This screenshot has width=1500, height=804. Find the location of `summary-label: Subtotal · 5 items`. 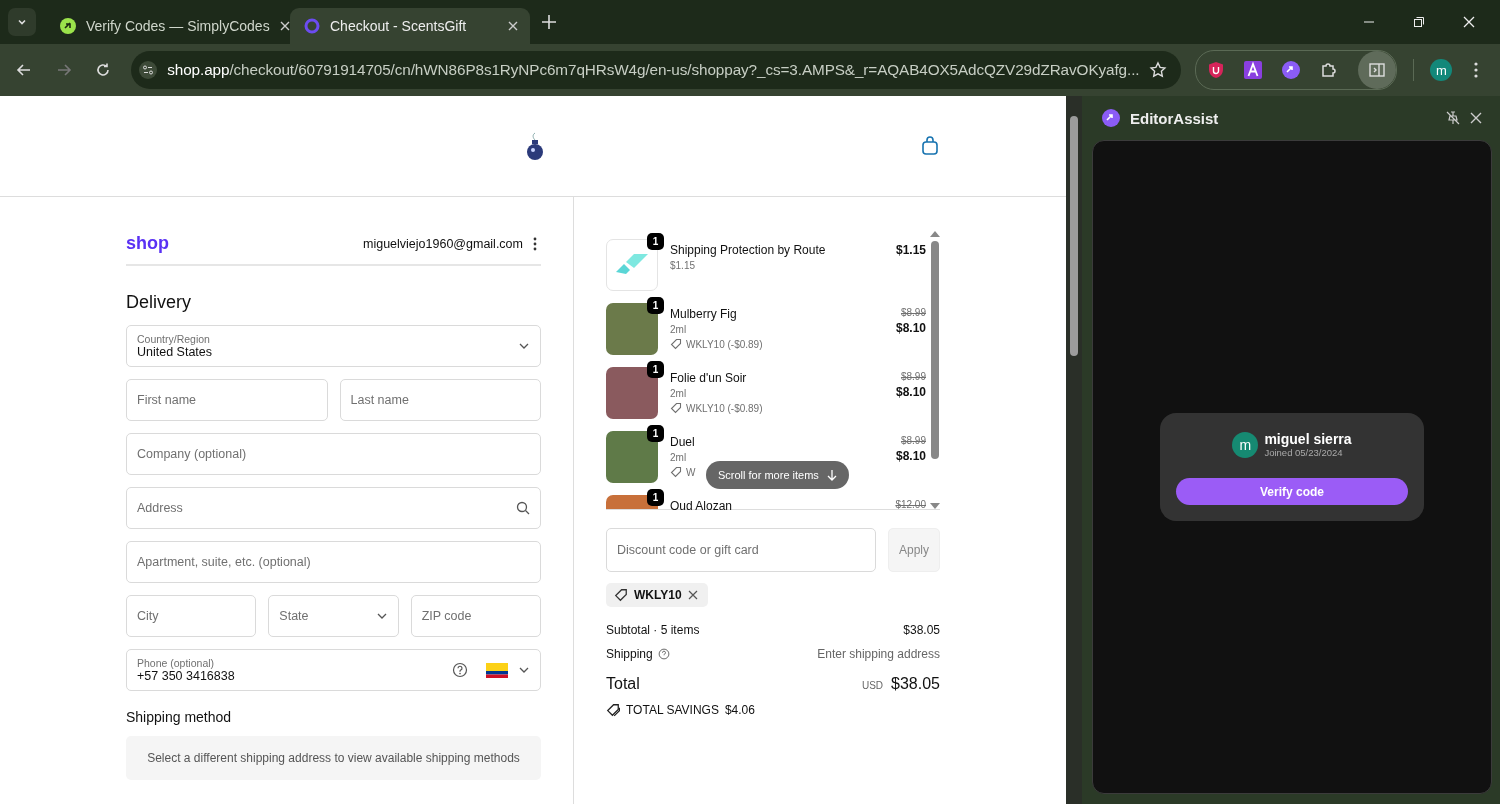

summary-label: Subtotal · 5 items is located at coordinates (653, 630).